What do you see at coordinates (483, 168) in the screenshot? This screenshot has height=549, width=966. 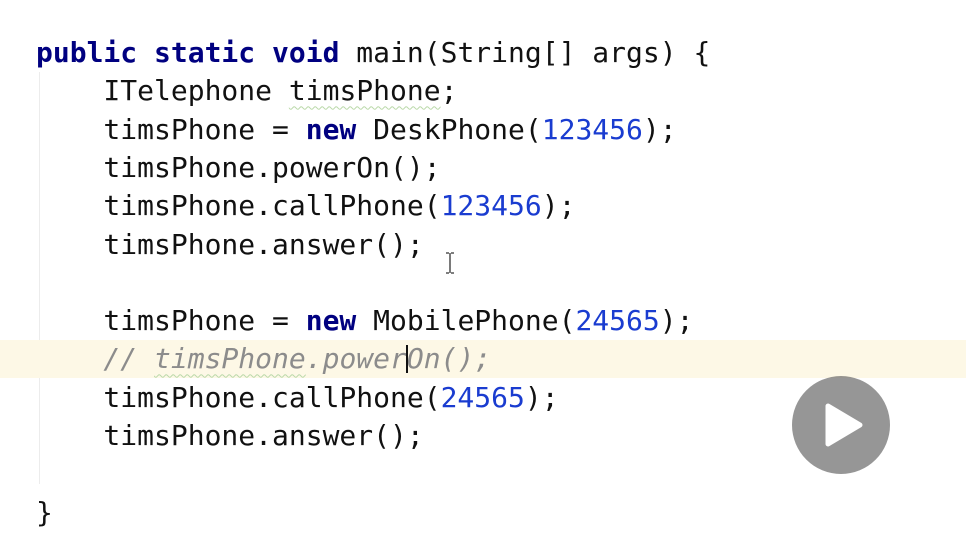 I see `code-line: timsPhone.powerOn();` at bounding box center [483, 168].